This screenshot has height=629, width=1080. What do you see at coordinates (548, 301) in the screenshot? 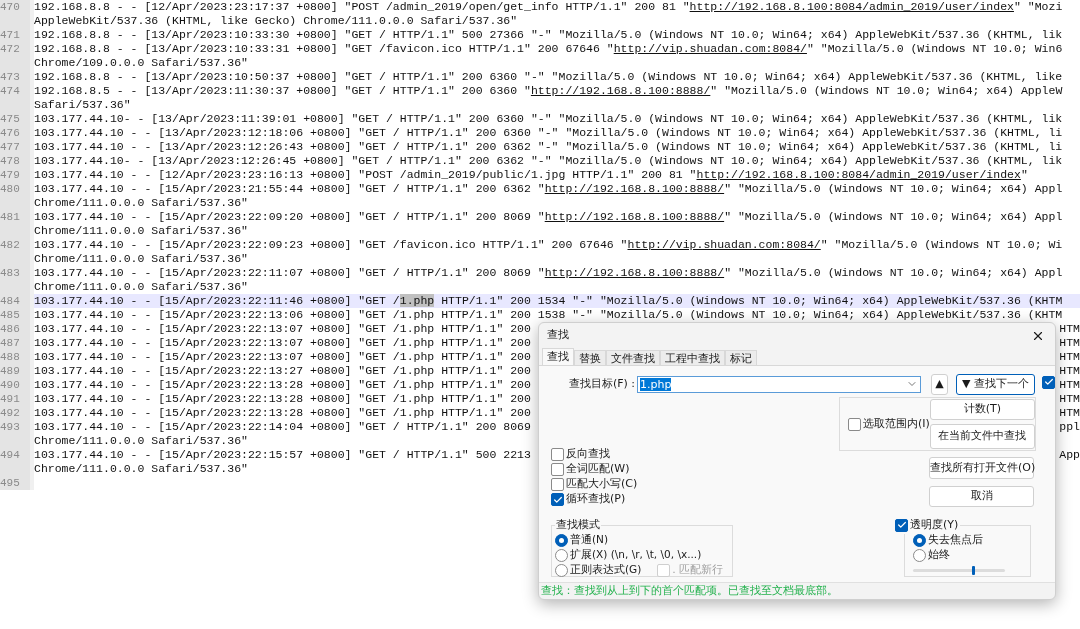
I see `log-line: 103.177.44.10 - - [15/Apr/2023:22:11:46 +0800] "GET /1.php HTTP/1.1" 200 1534 "-" "Mozilla/5.0 (Windows NT 10.0; Win64; x64) AppleWebKit/537.36 (KHTM` at bounding box center [548, 301].